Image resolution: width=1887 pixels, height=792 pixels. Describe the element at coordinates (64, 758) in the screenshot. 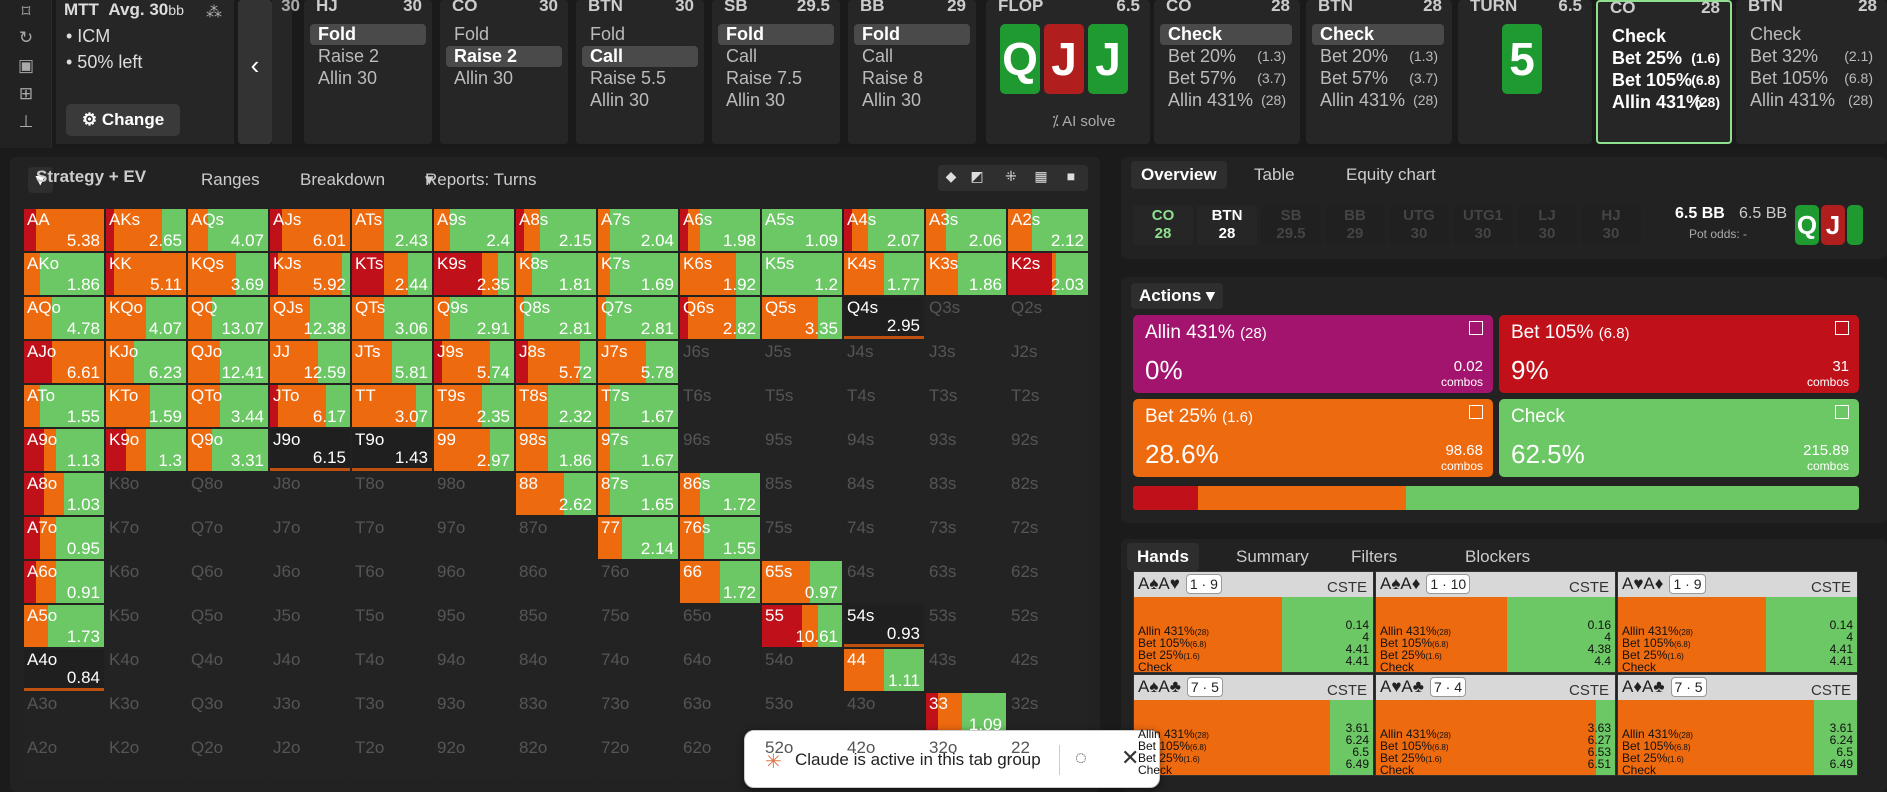

I see `hand-cell-a2o: A2o` at that location.